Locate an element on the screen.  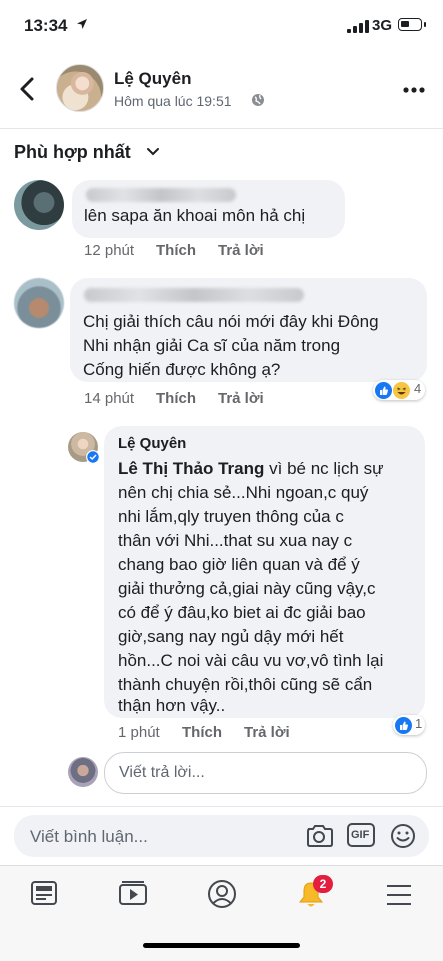
emoji-icon is located at coordinates (403, 836).